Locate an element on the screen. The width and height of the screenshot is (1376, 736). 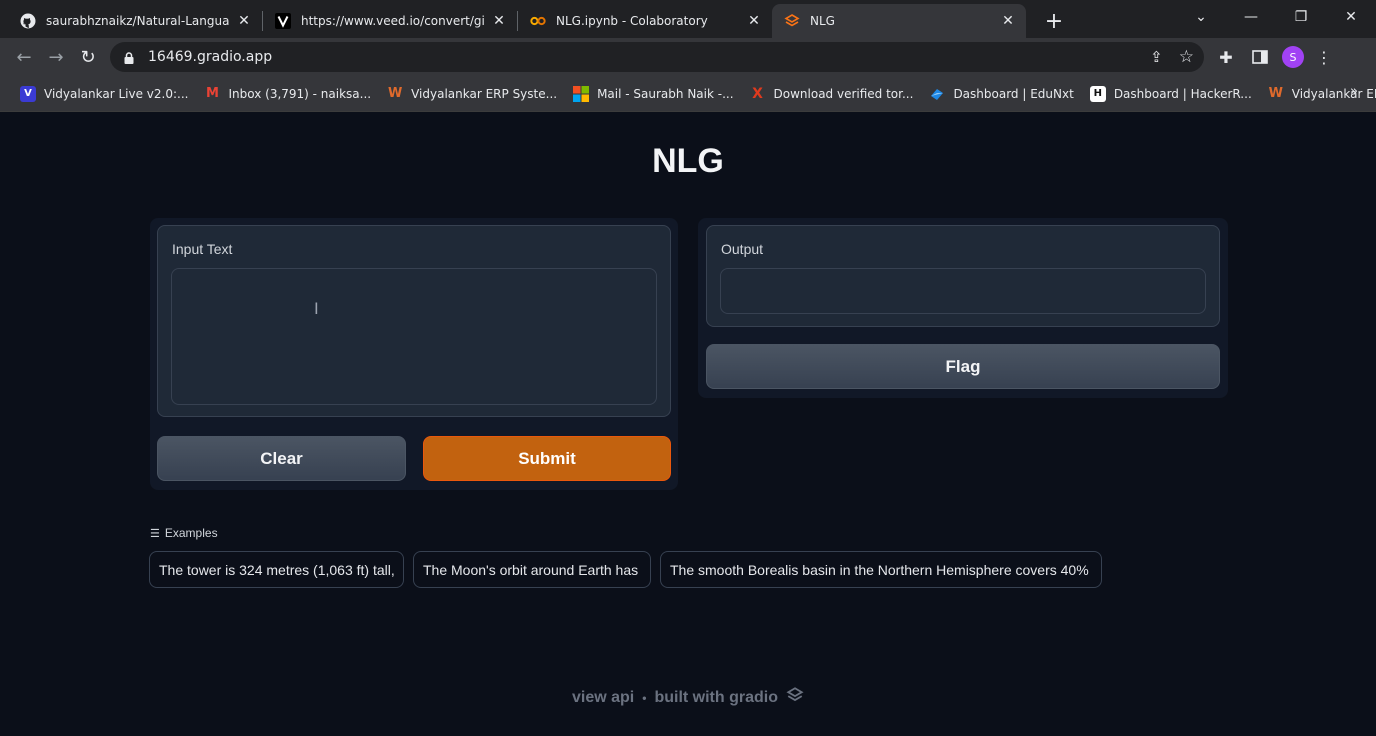
example-item: The Moon's orbit around Earth has is located at coordinates (532, 569).